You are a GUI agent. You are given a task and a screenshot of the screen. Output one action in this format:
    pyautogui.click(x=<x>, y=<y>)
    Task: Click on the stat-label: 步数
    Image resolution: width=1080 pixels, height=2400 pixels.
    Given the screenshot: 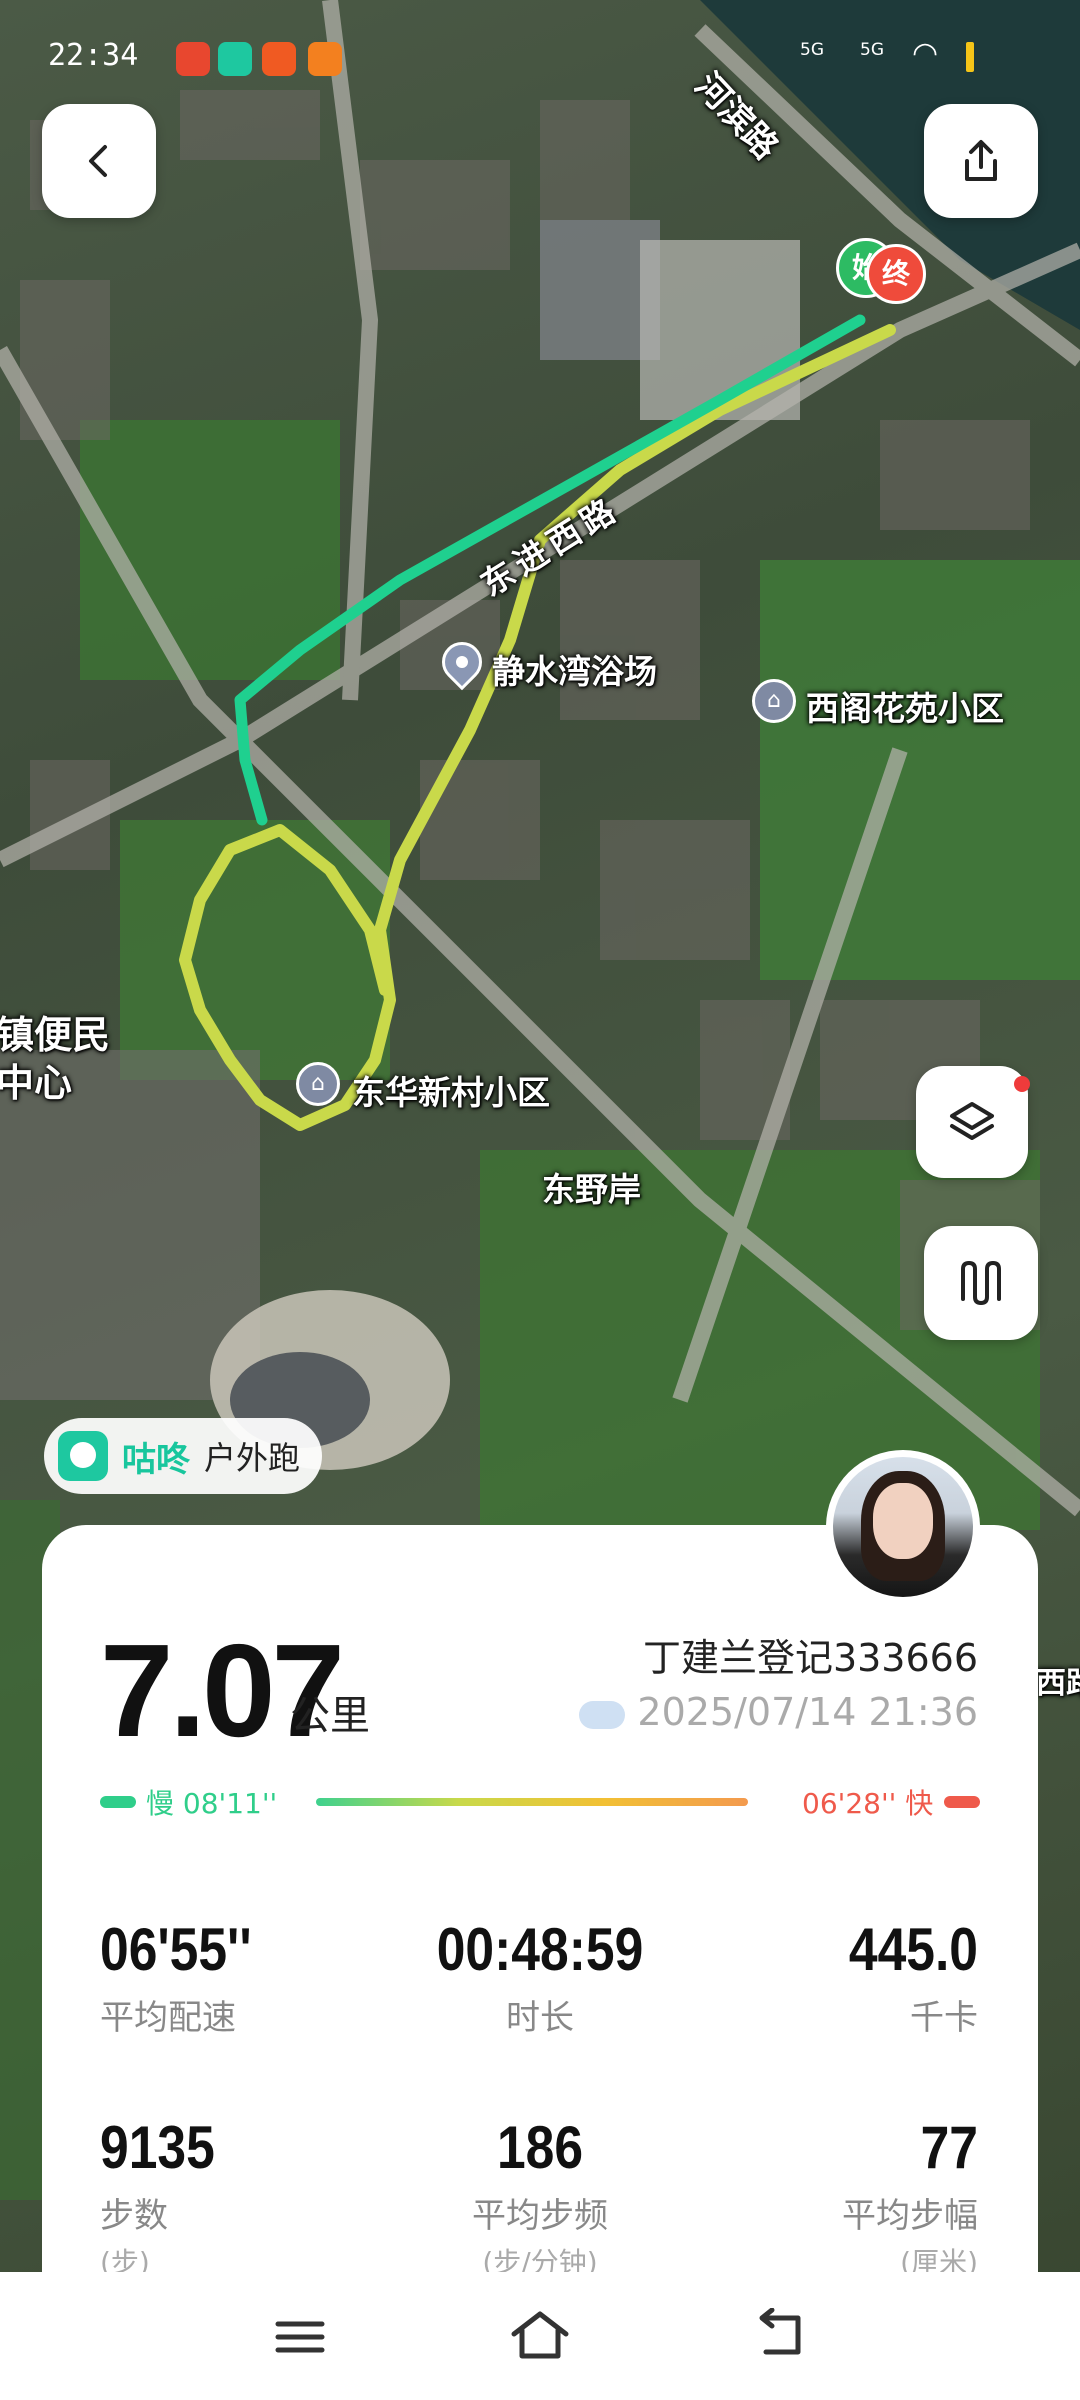 What is the action you would take?
    pyautogui.click(x=134, y=2216)
    